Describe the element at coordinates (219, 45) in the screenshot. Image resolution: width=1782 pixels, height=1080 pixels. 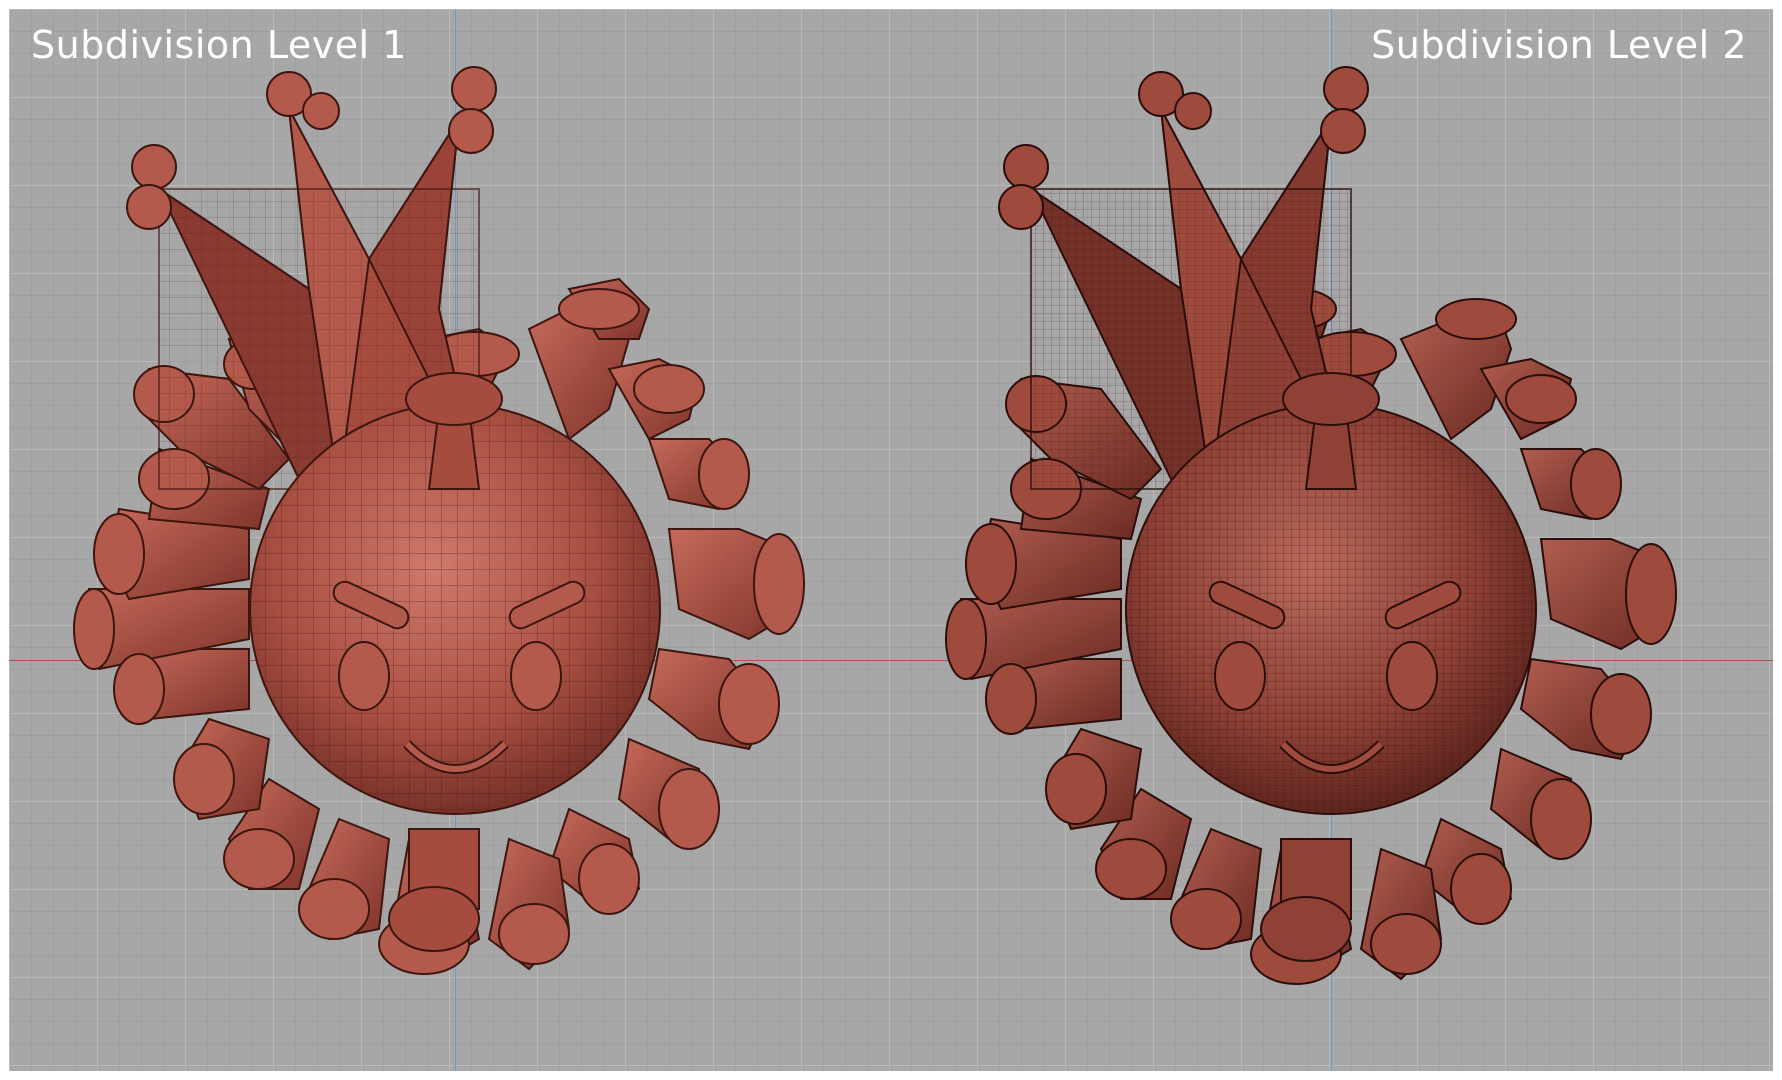
I see `panel-title-level-1: Subdivision Level 1` at that location.